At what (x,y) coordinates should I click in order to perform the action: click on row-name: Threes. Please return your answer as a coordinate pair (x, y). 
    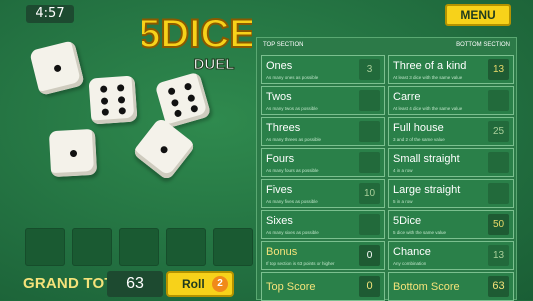
    Looking at the image, I should click on (283, 128).